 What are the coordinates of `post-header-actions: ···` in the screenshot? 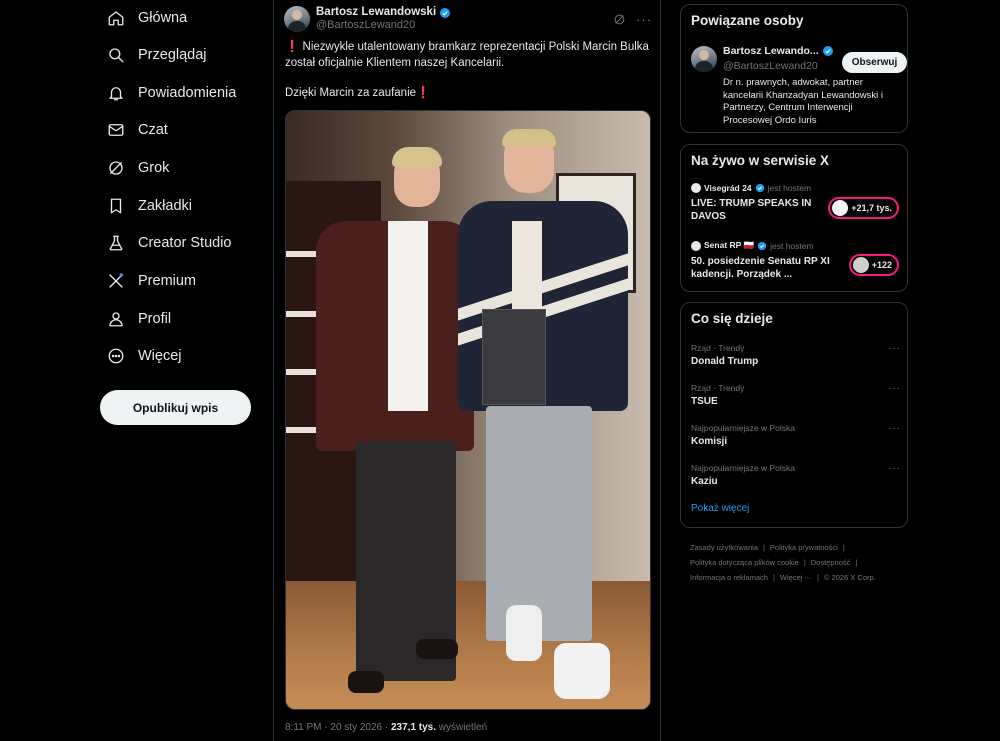 It's located at (632, 19).